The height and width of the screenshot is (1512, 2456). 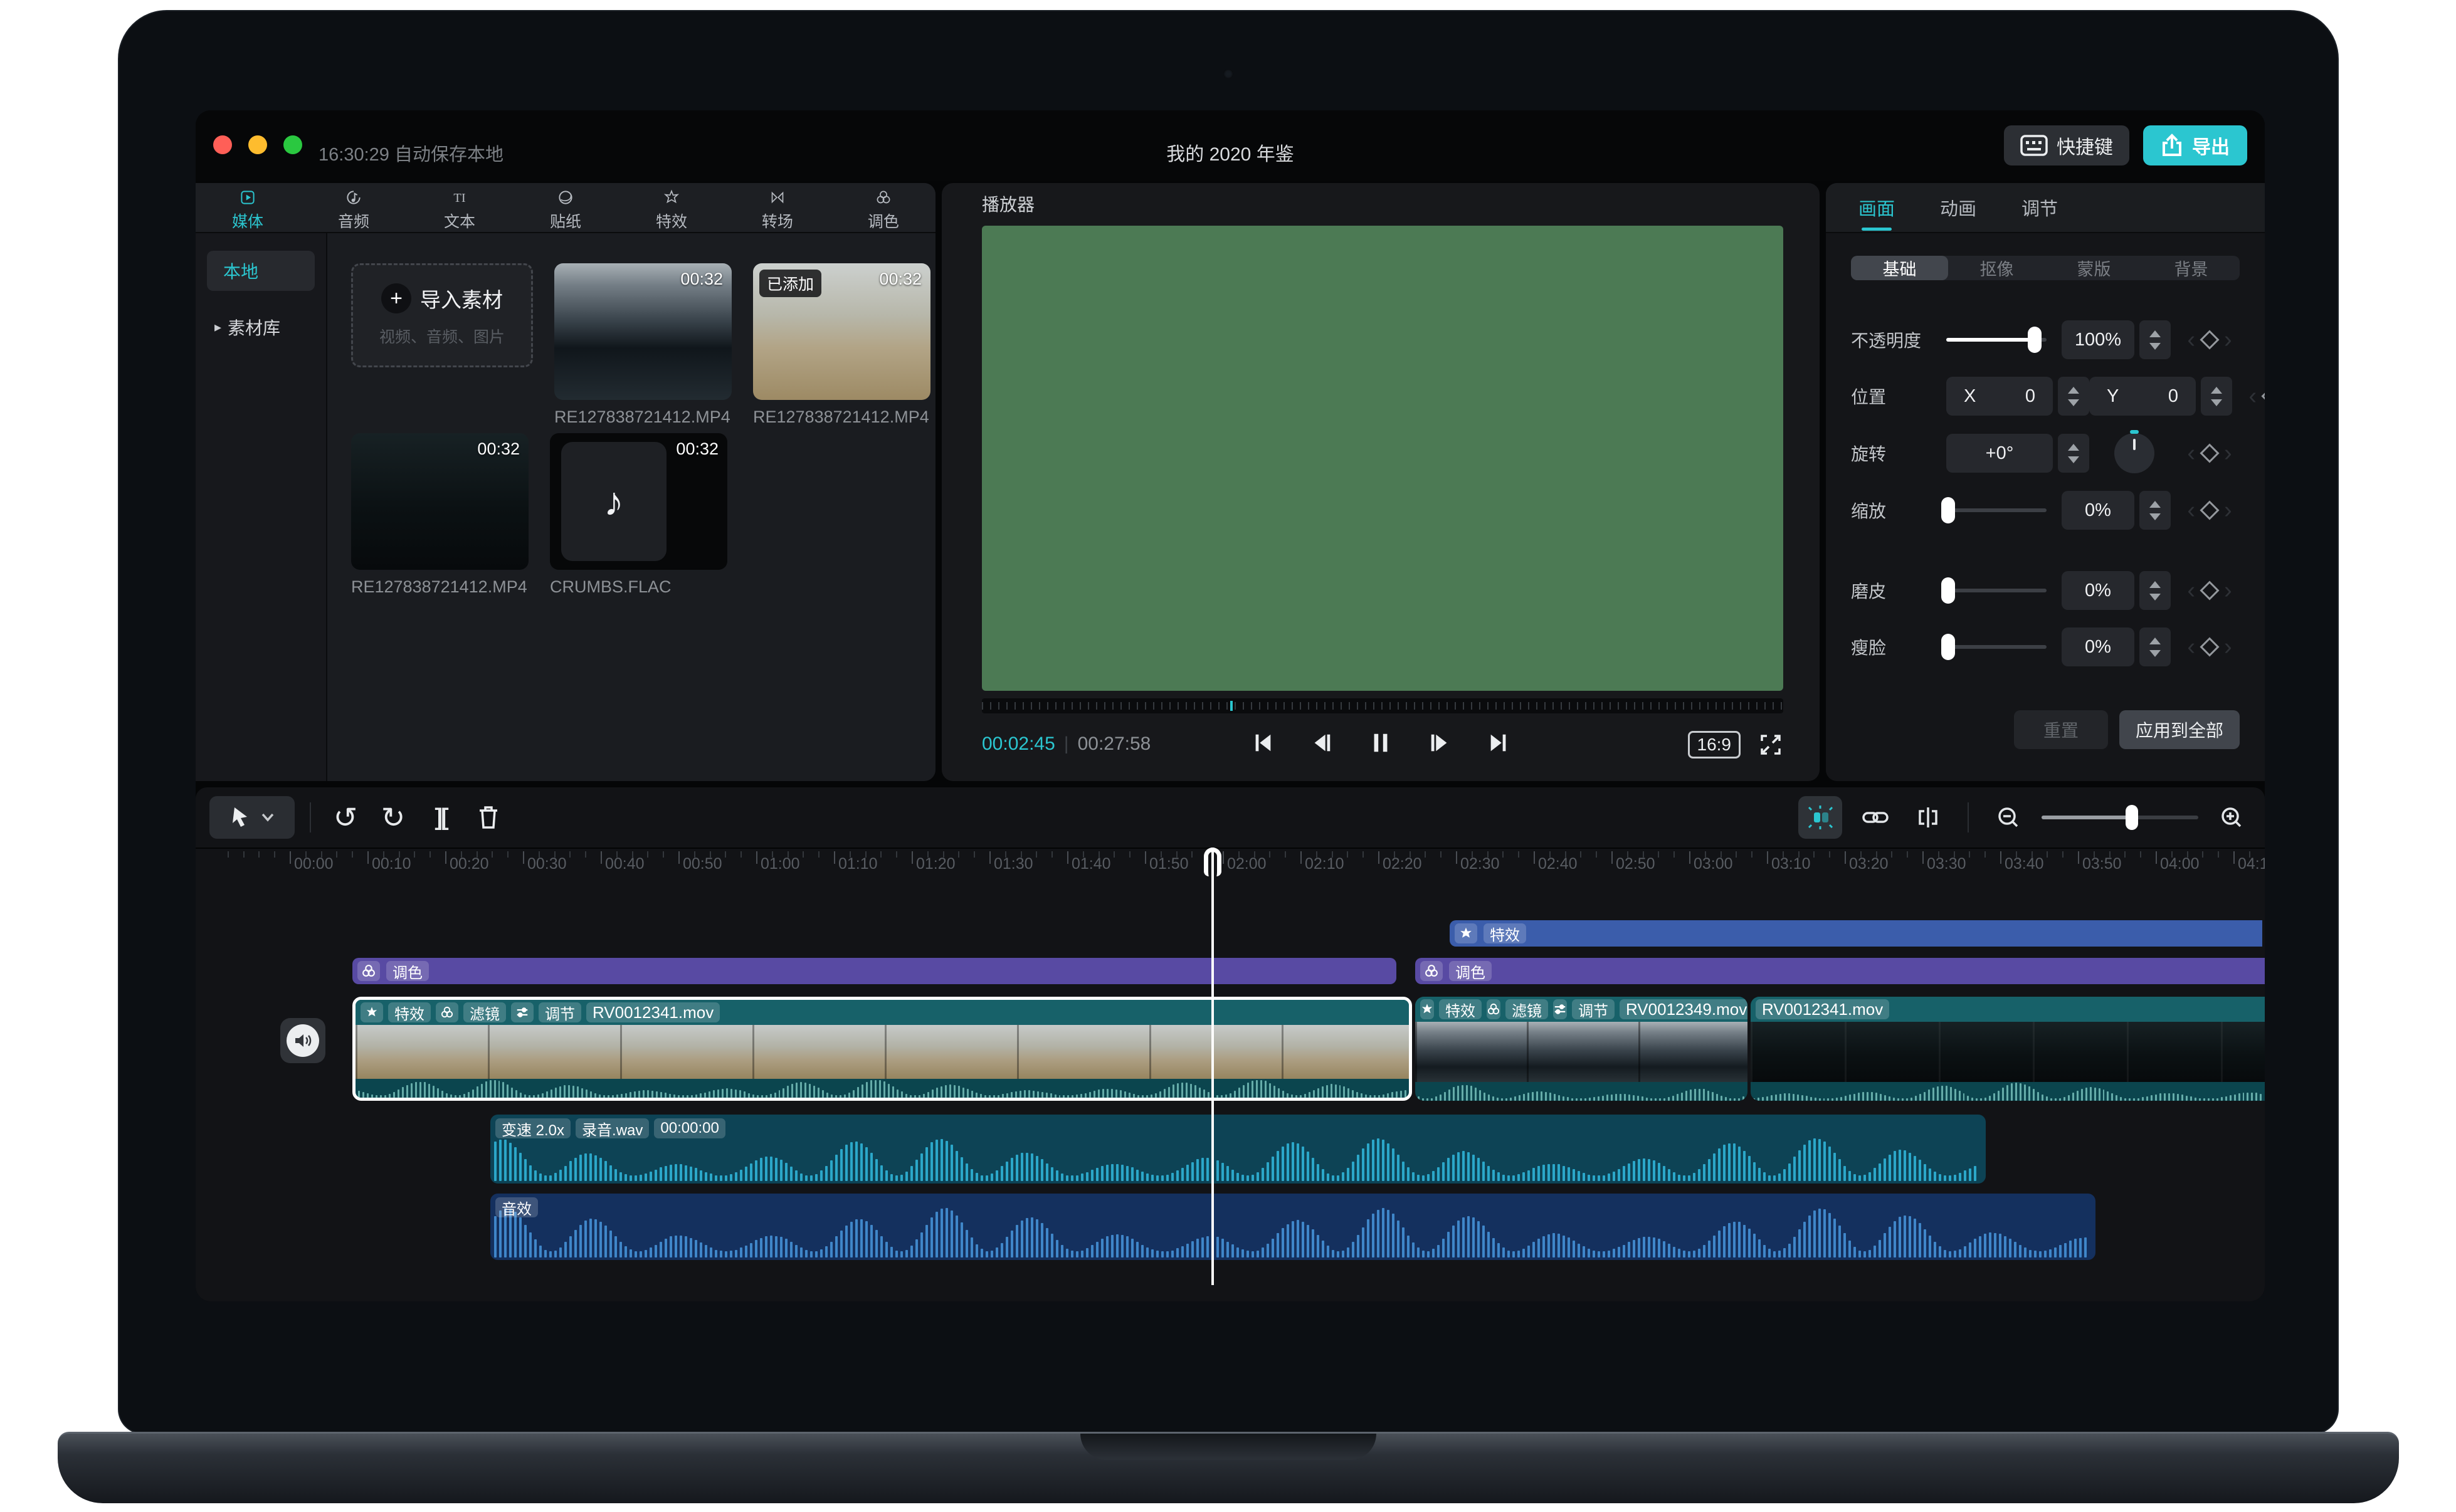 I want to click on media-item: 已添加 00:32 RE127838721412.MP4, so click(x=842, y=345).